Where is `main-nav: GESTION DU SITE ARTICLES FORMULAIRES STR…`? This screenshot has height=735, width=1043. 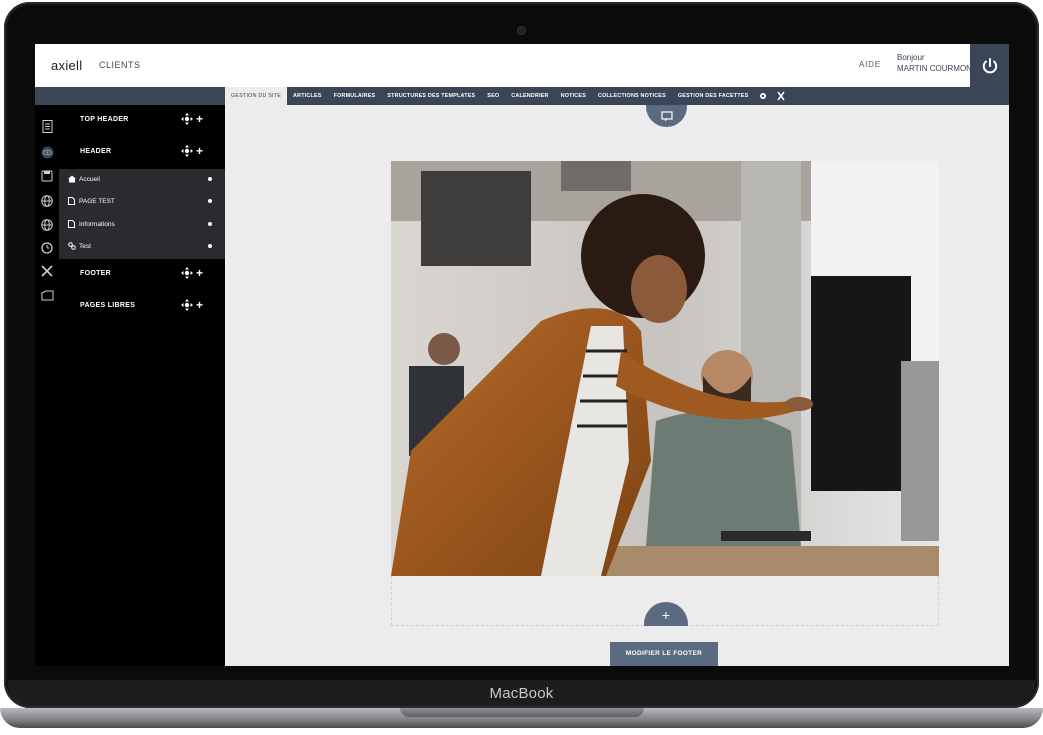 main-nav: GESTION DU SITE ARTICLES FORMULAIRES STR… is located at coordinates (522, 96).